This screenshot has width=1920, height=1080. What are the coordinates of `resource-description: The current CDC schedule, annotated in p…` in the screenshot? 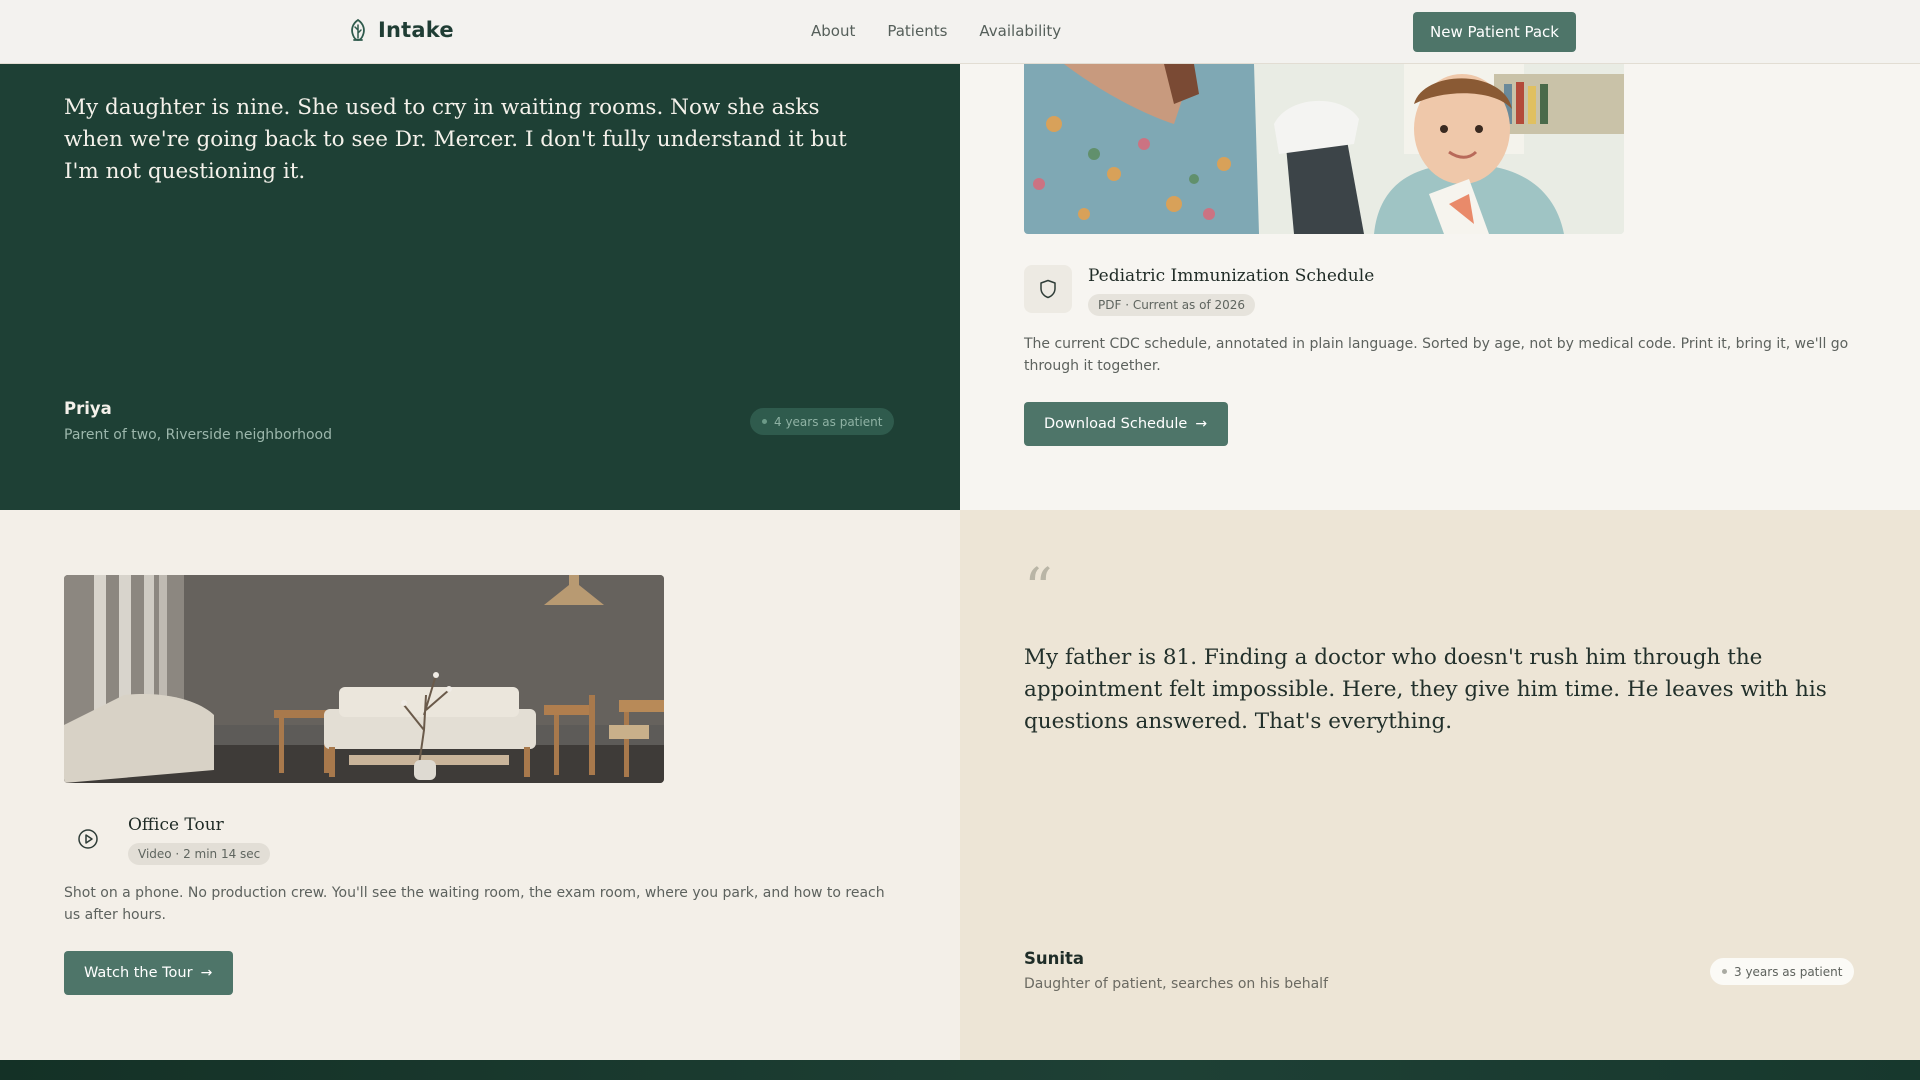 It's located at (1436, 355).